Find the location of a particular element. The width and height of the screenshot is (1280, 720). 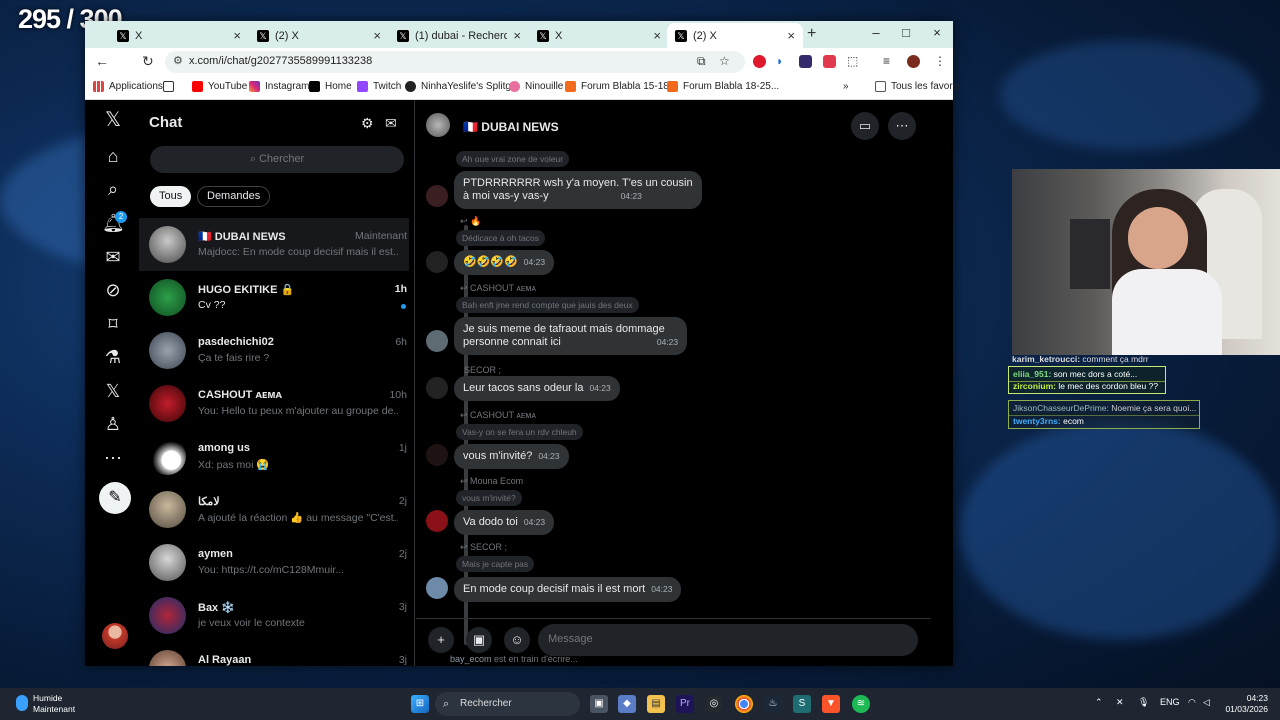

home-icon: ⌂ is located at coordinates (113, 156).